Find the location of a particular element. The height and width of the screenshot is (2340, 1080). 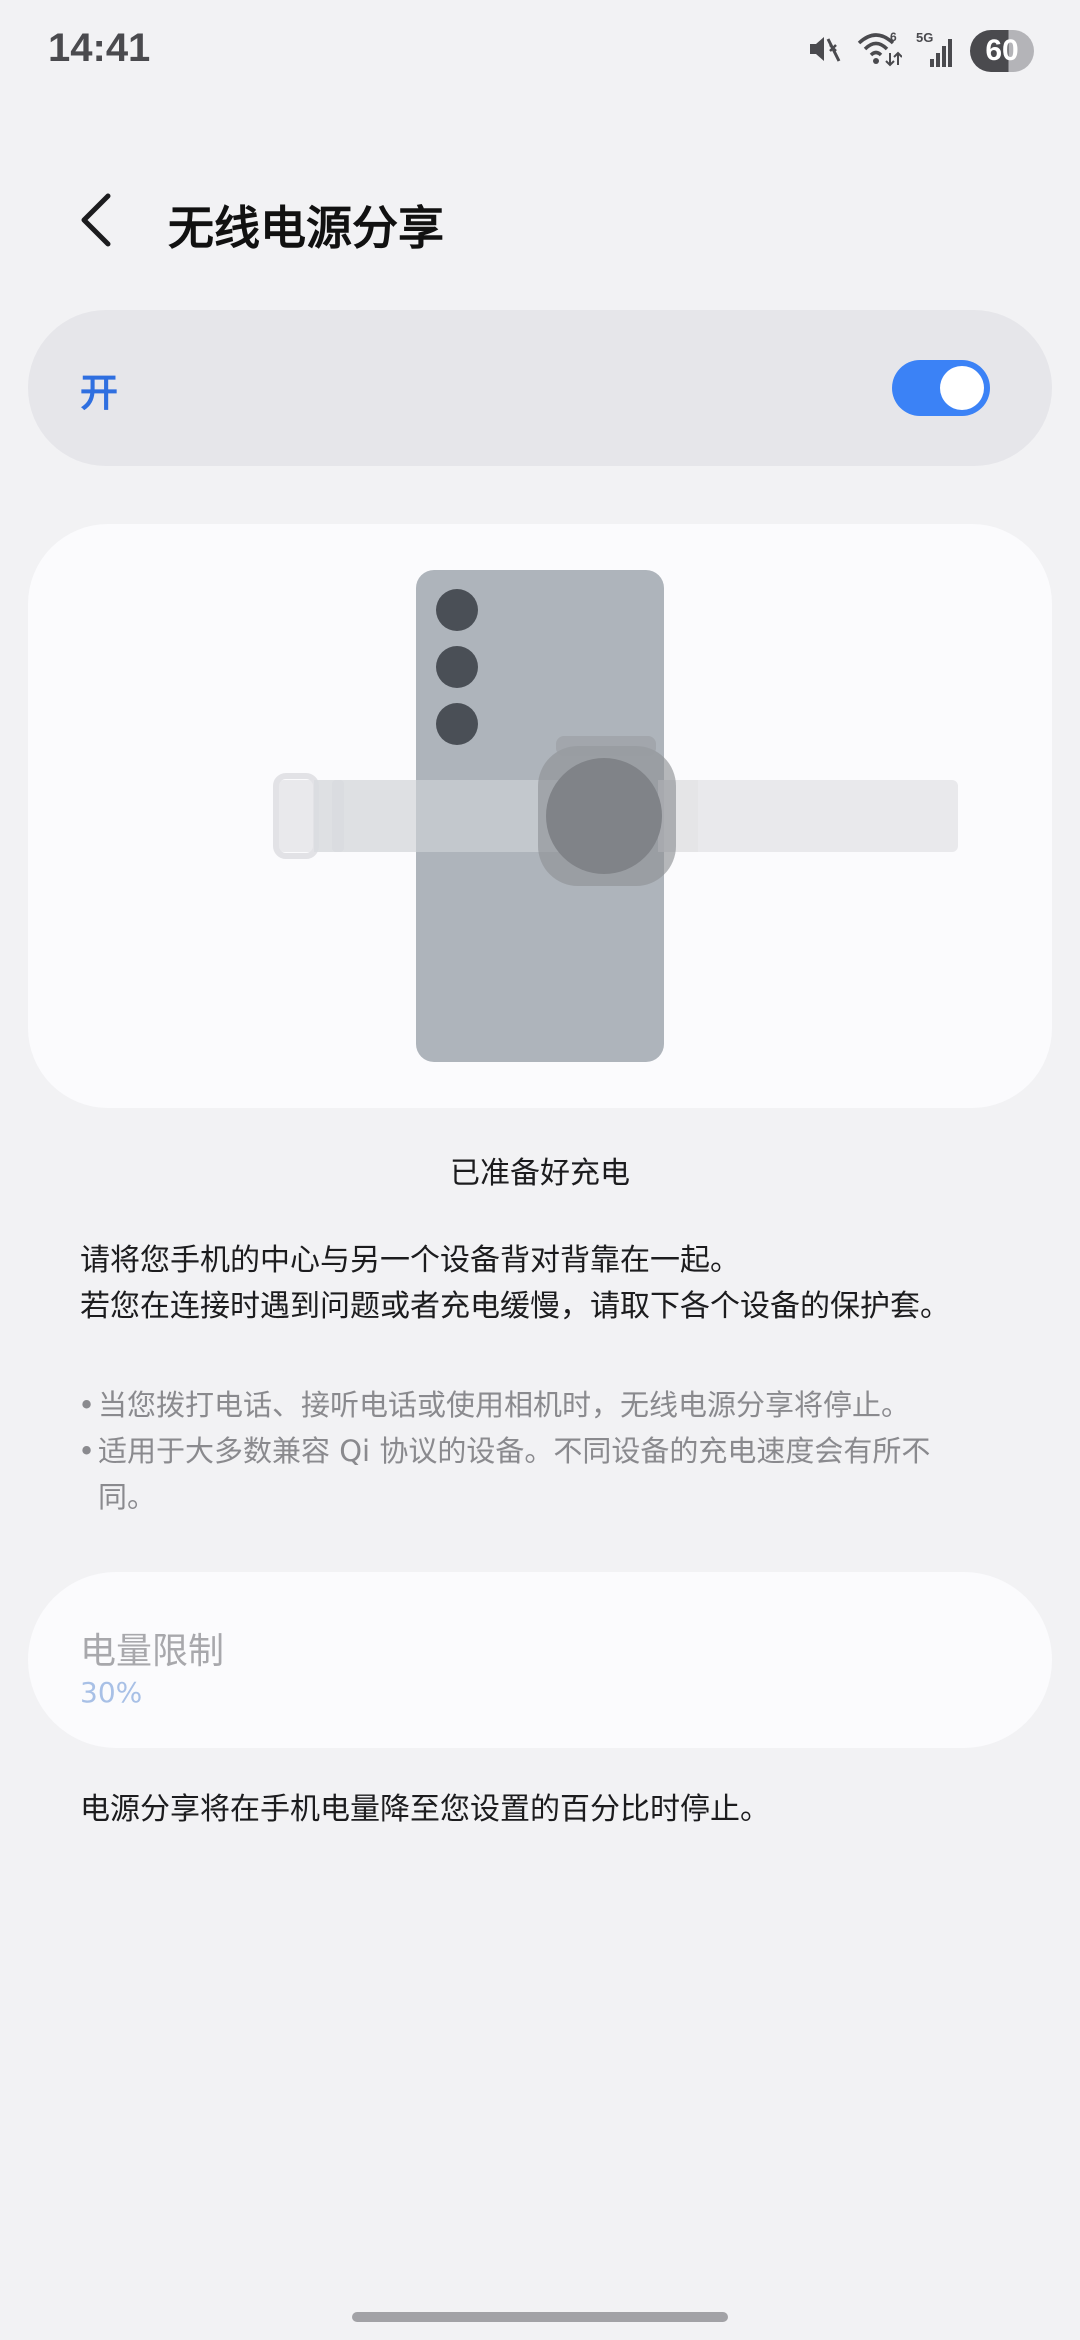

toggle-label: 开 is located at coordinates (99, 393).